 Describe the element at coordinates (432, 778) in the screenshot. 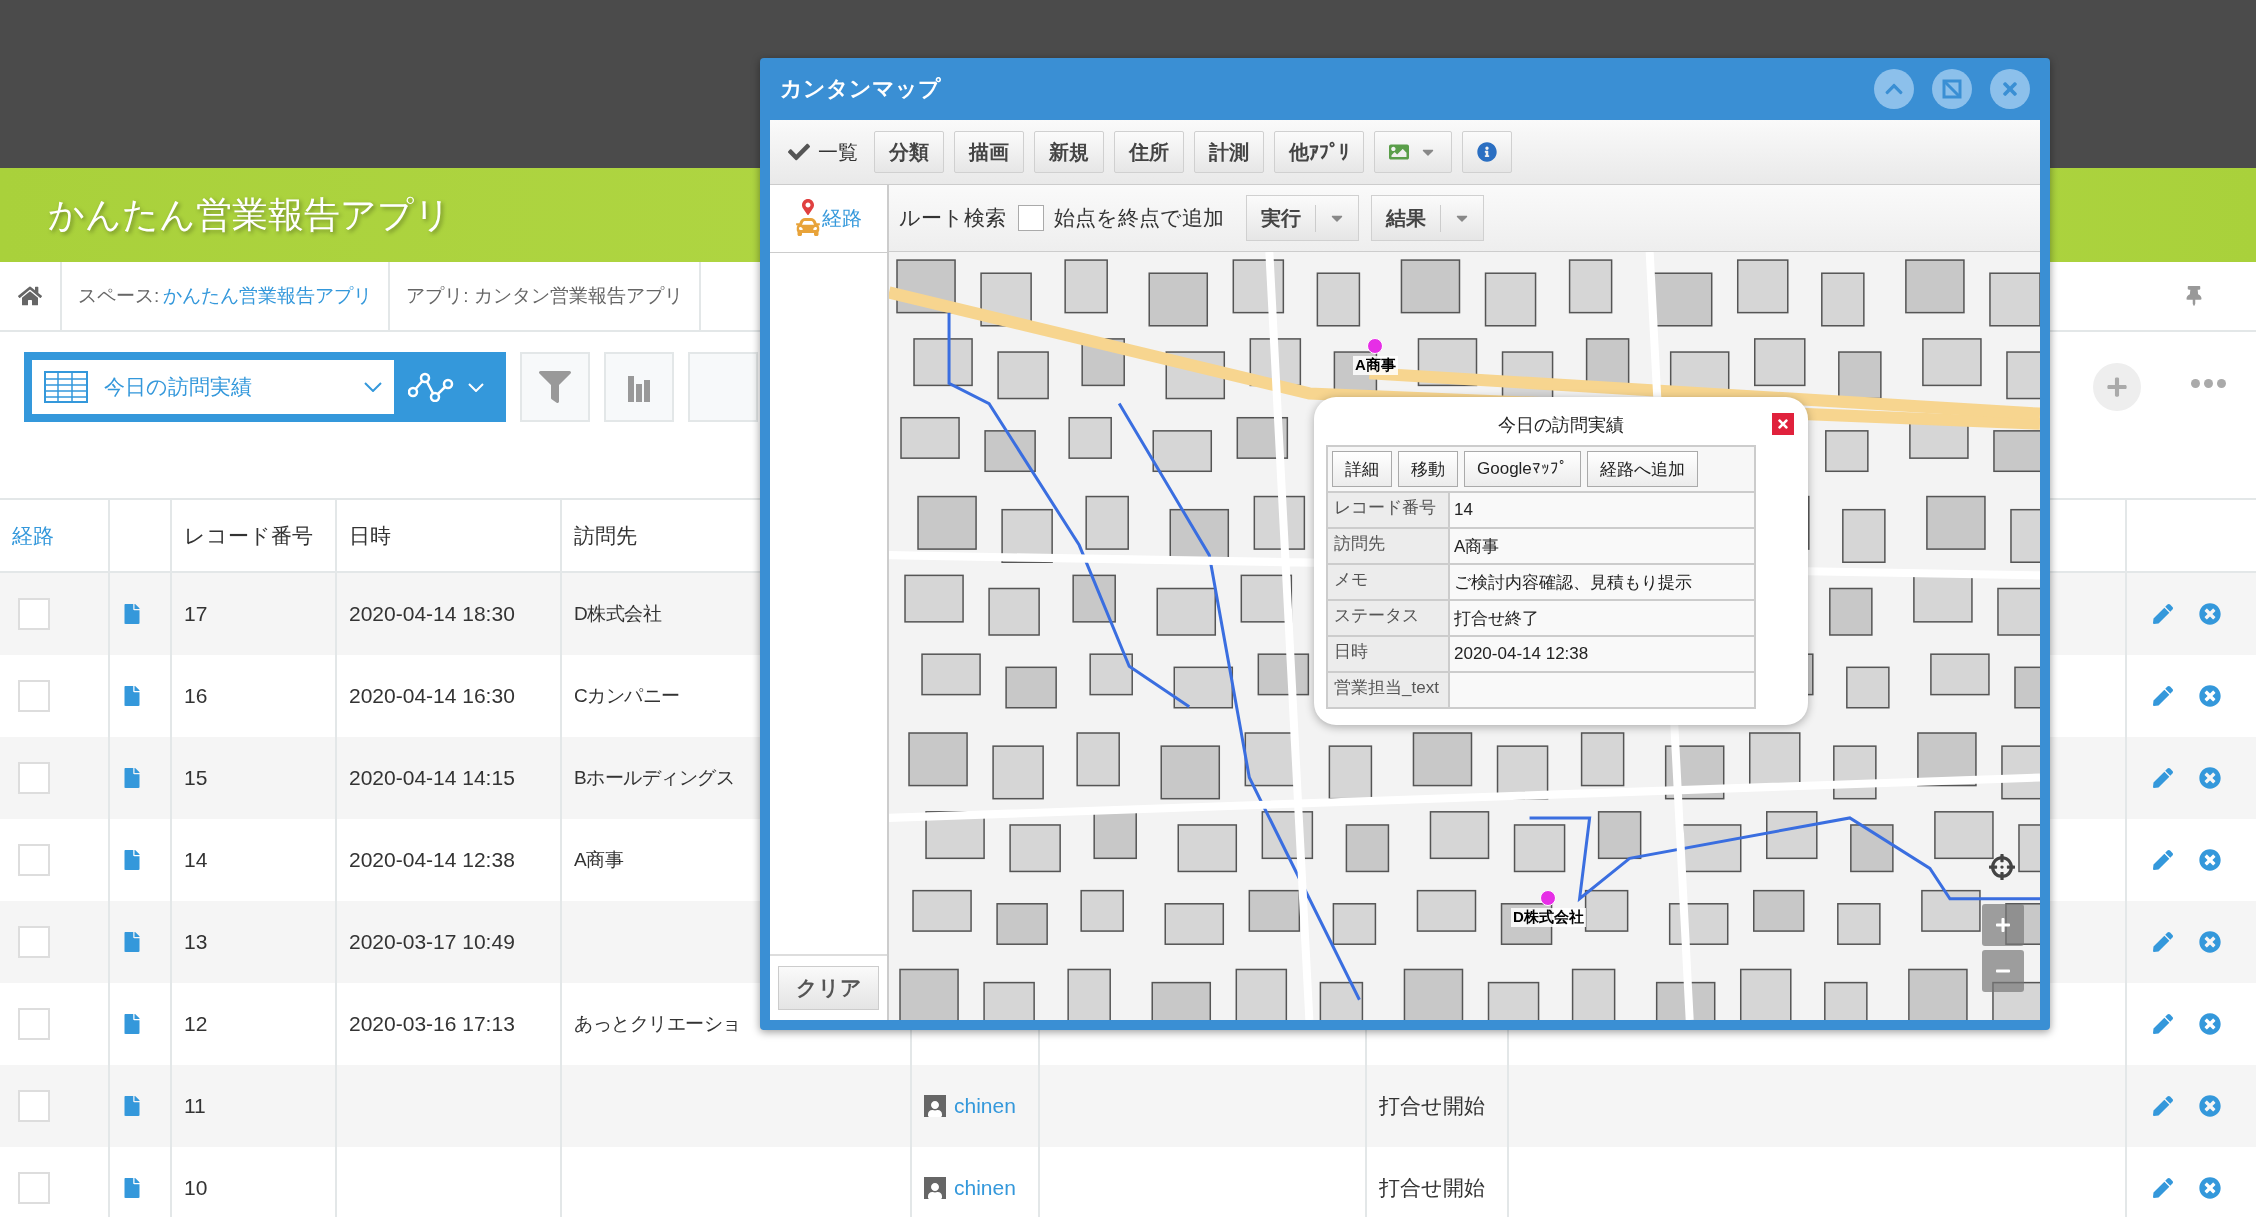

I see `datetime-cell: 2020-04-14 14:15` at that location.